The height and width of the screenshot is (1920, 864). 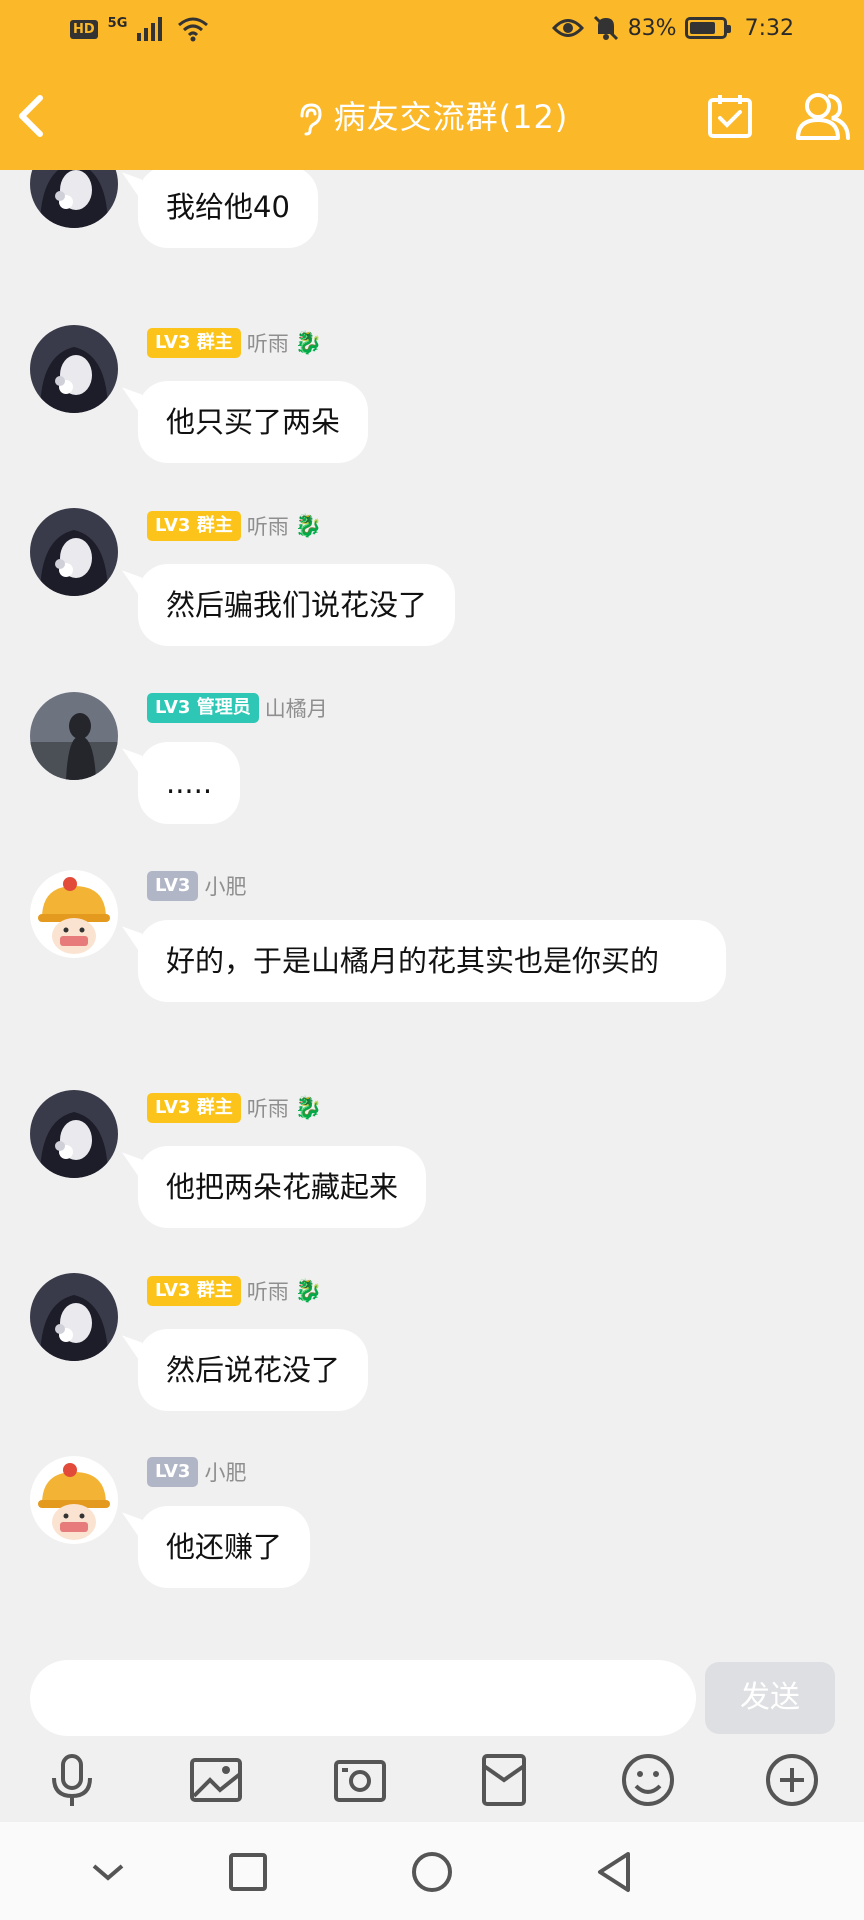 I want to click on group-members-icon, so click(x=822, y=116).